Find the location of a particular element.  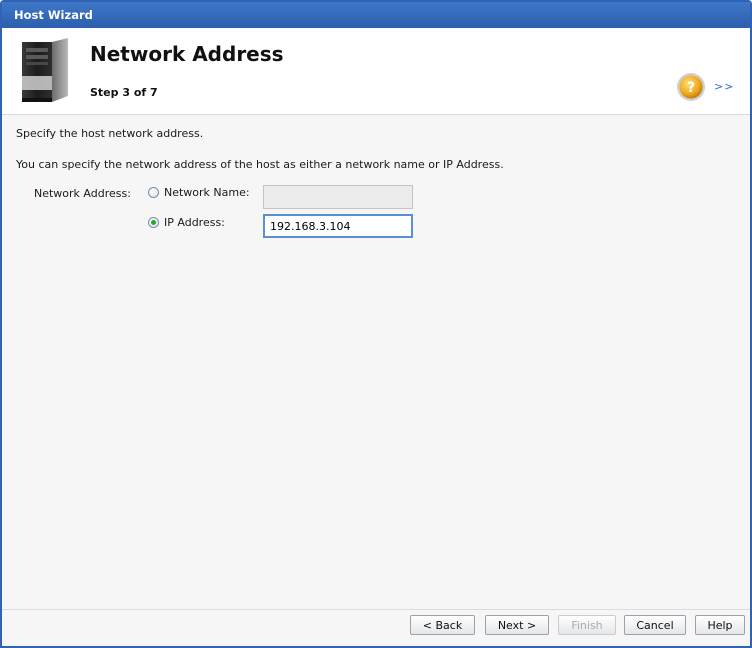

network-address-label: Network Address: is located at coordinates (82, 193).